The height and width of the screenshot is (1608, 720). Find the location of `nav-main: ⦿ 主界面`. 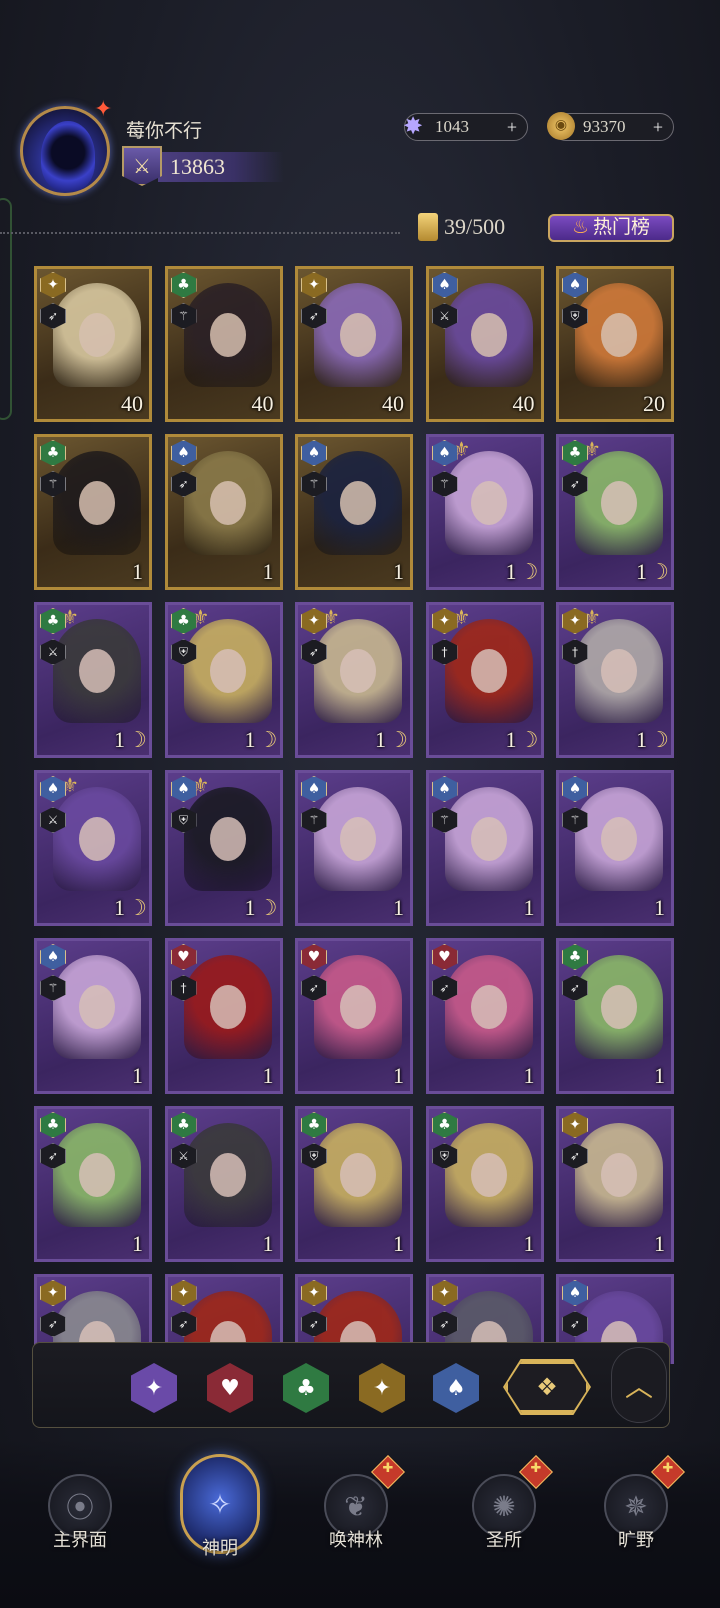

nav-main: ⦿ 主界面 is located at coordinates (80, 1520).